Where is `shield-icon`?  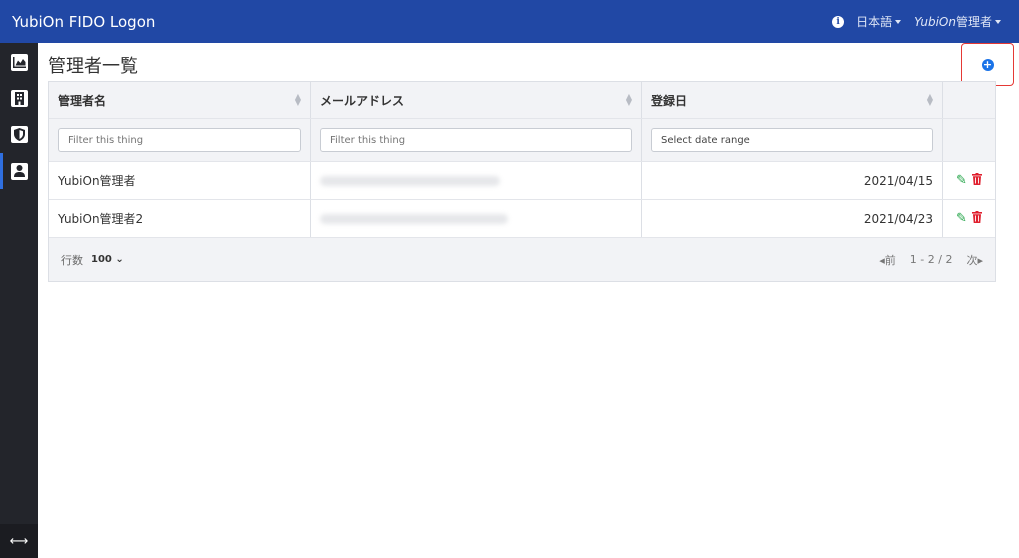 shield-icon is located at coordinates (19, 134).